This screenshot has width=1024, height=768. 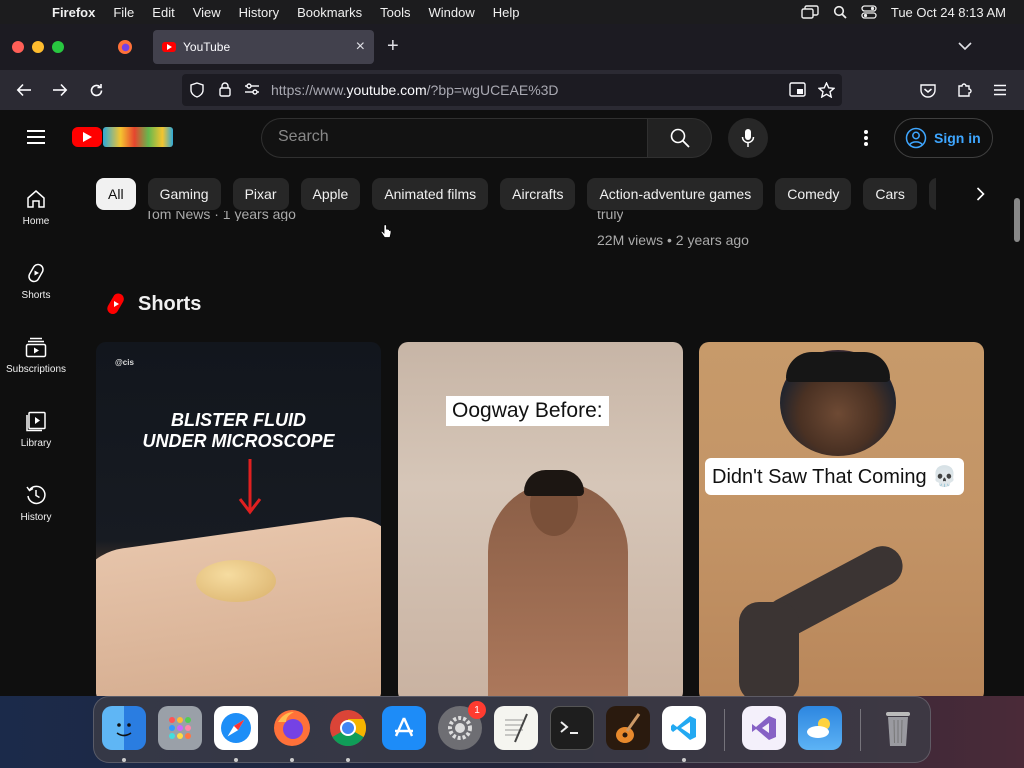 What do you see at coordinates (36, 495) in the screenshot?
I see `history-icon` at bounding box center [36, 495].